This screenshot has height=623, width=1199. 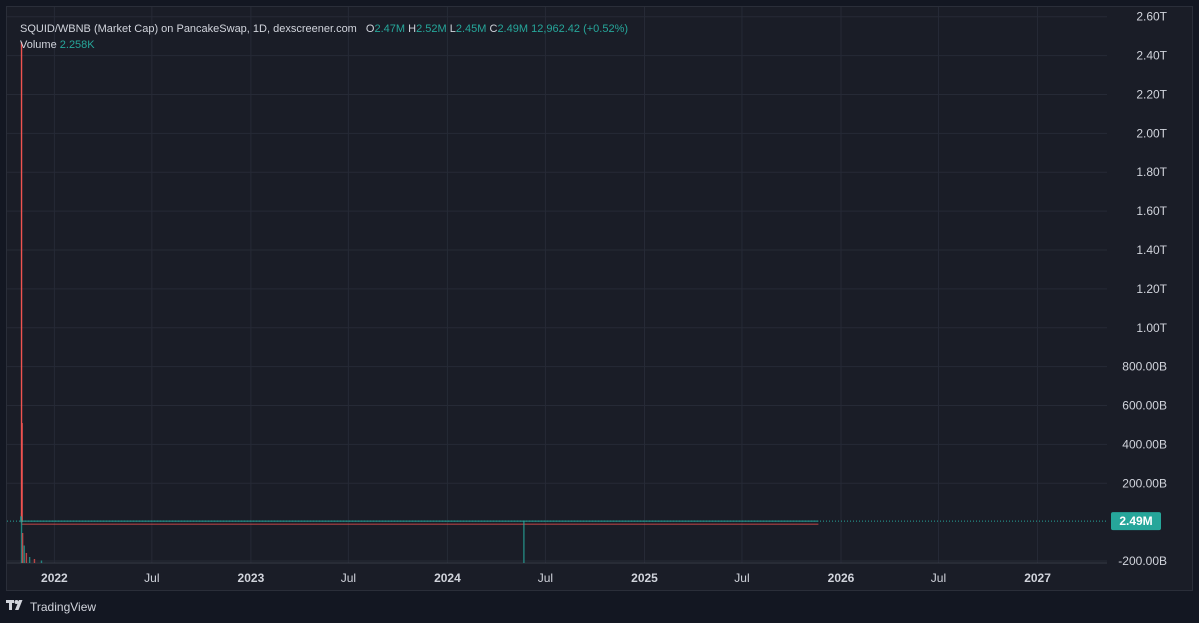 What do you see at coordinates (390, 29) in the screenshot?
I see `open-value: 2.47M` at bounding box center [390, 29].